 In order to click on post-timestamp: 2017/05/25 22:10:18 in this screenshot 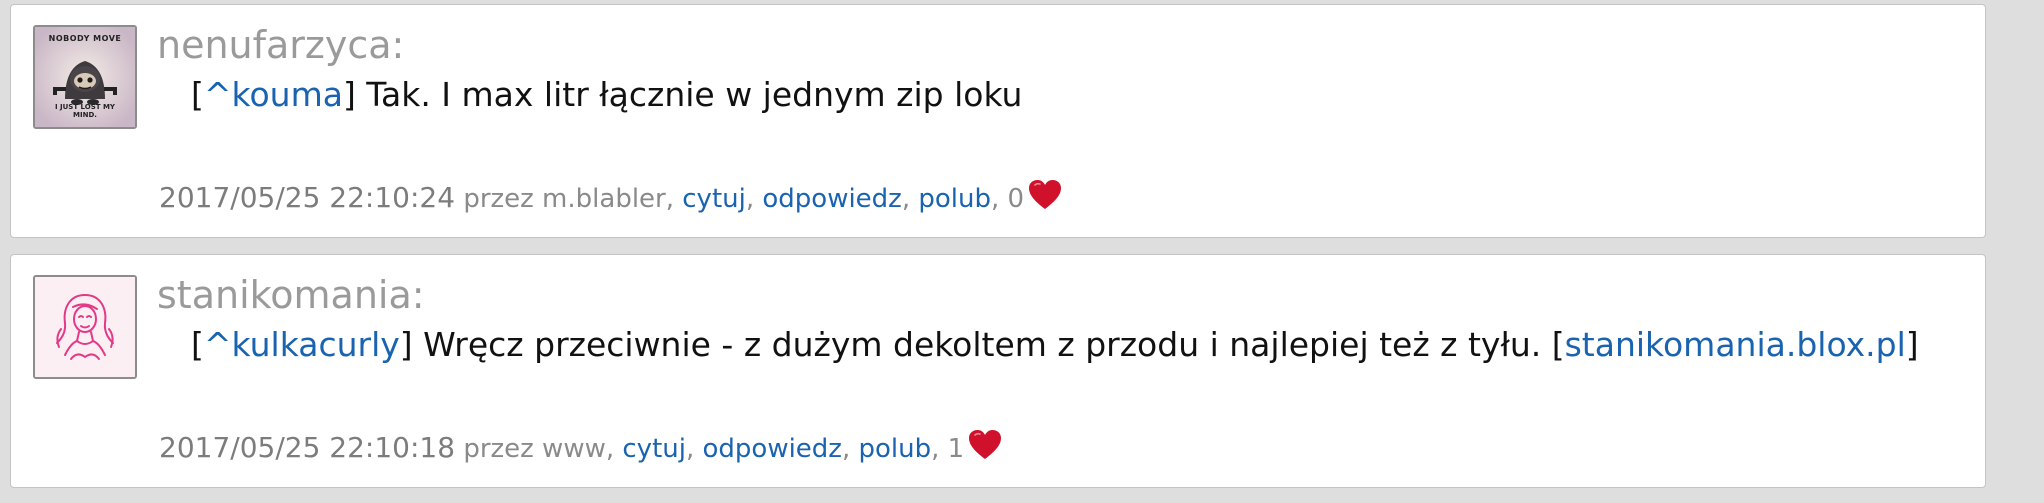, I will do `click(307, 447)`.